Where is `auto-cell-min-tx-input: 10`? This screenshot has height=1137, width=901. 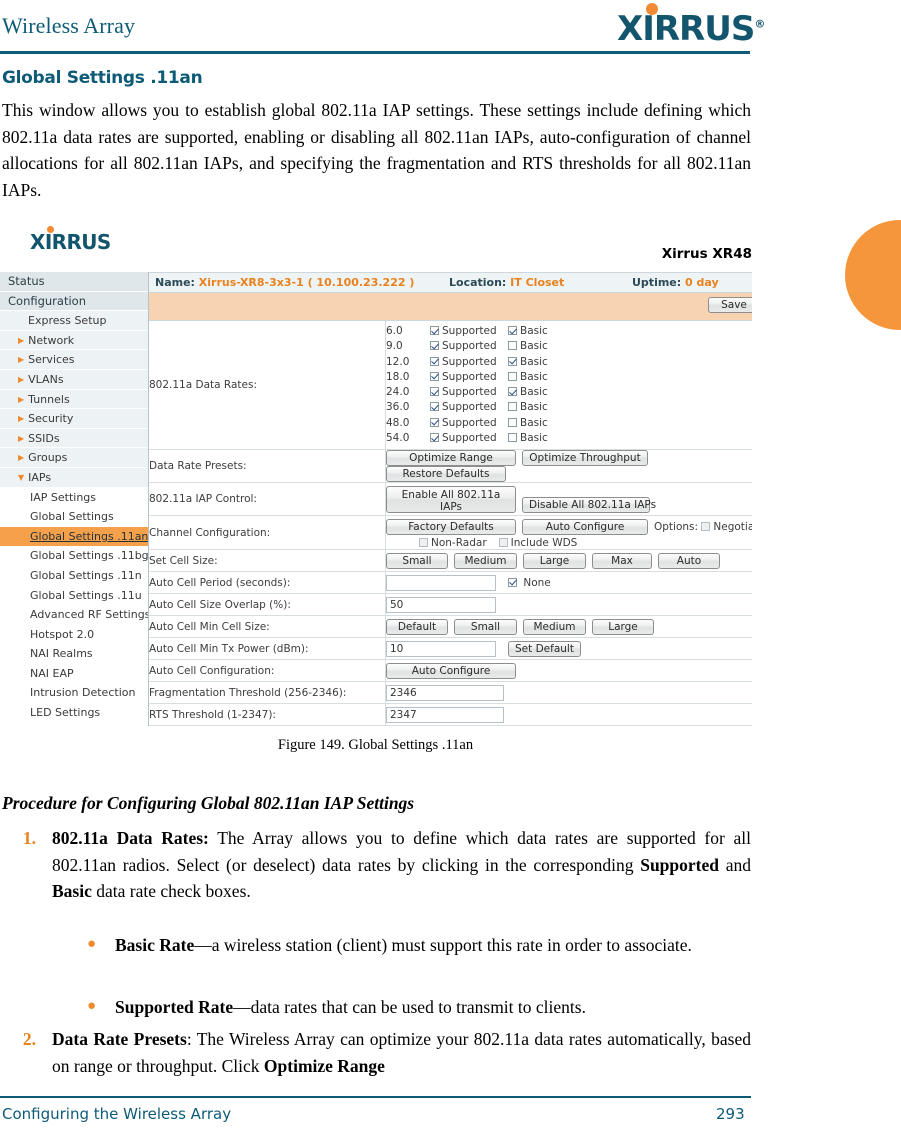
auto-cell-min-tx-input: 10 is located at coordinates (441, 648).